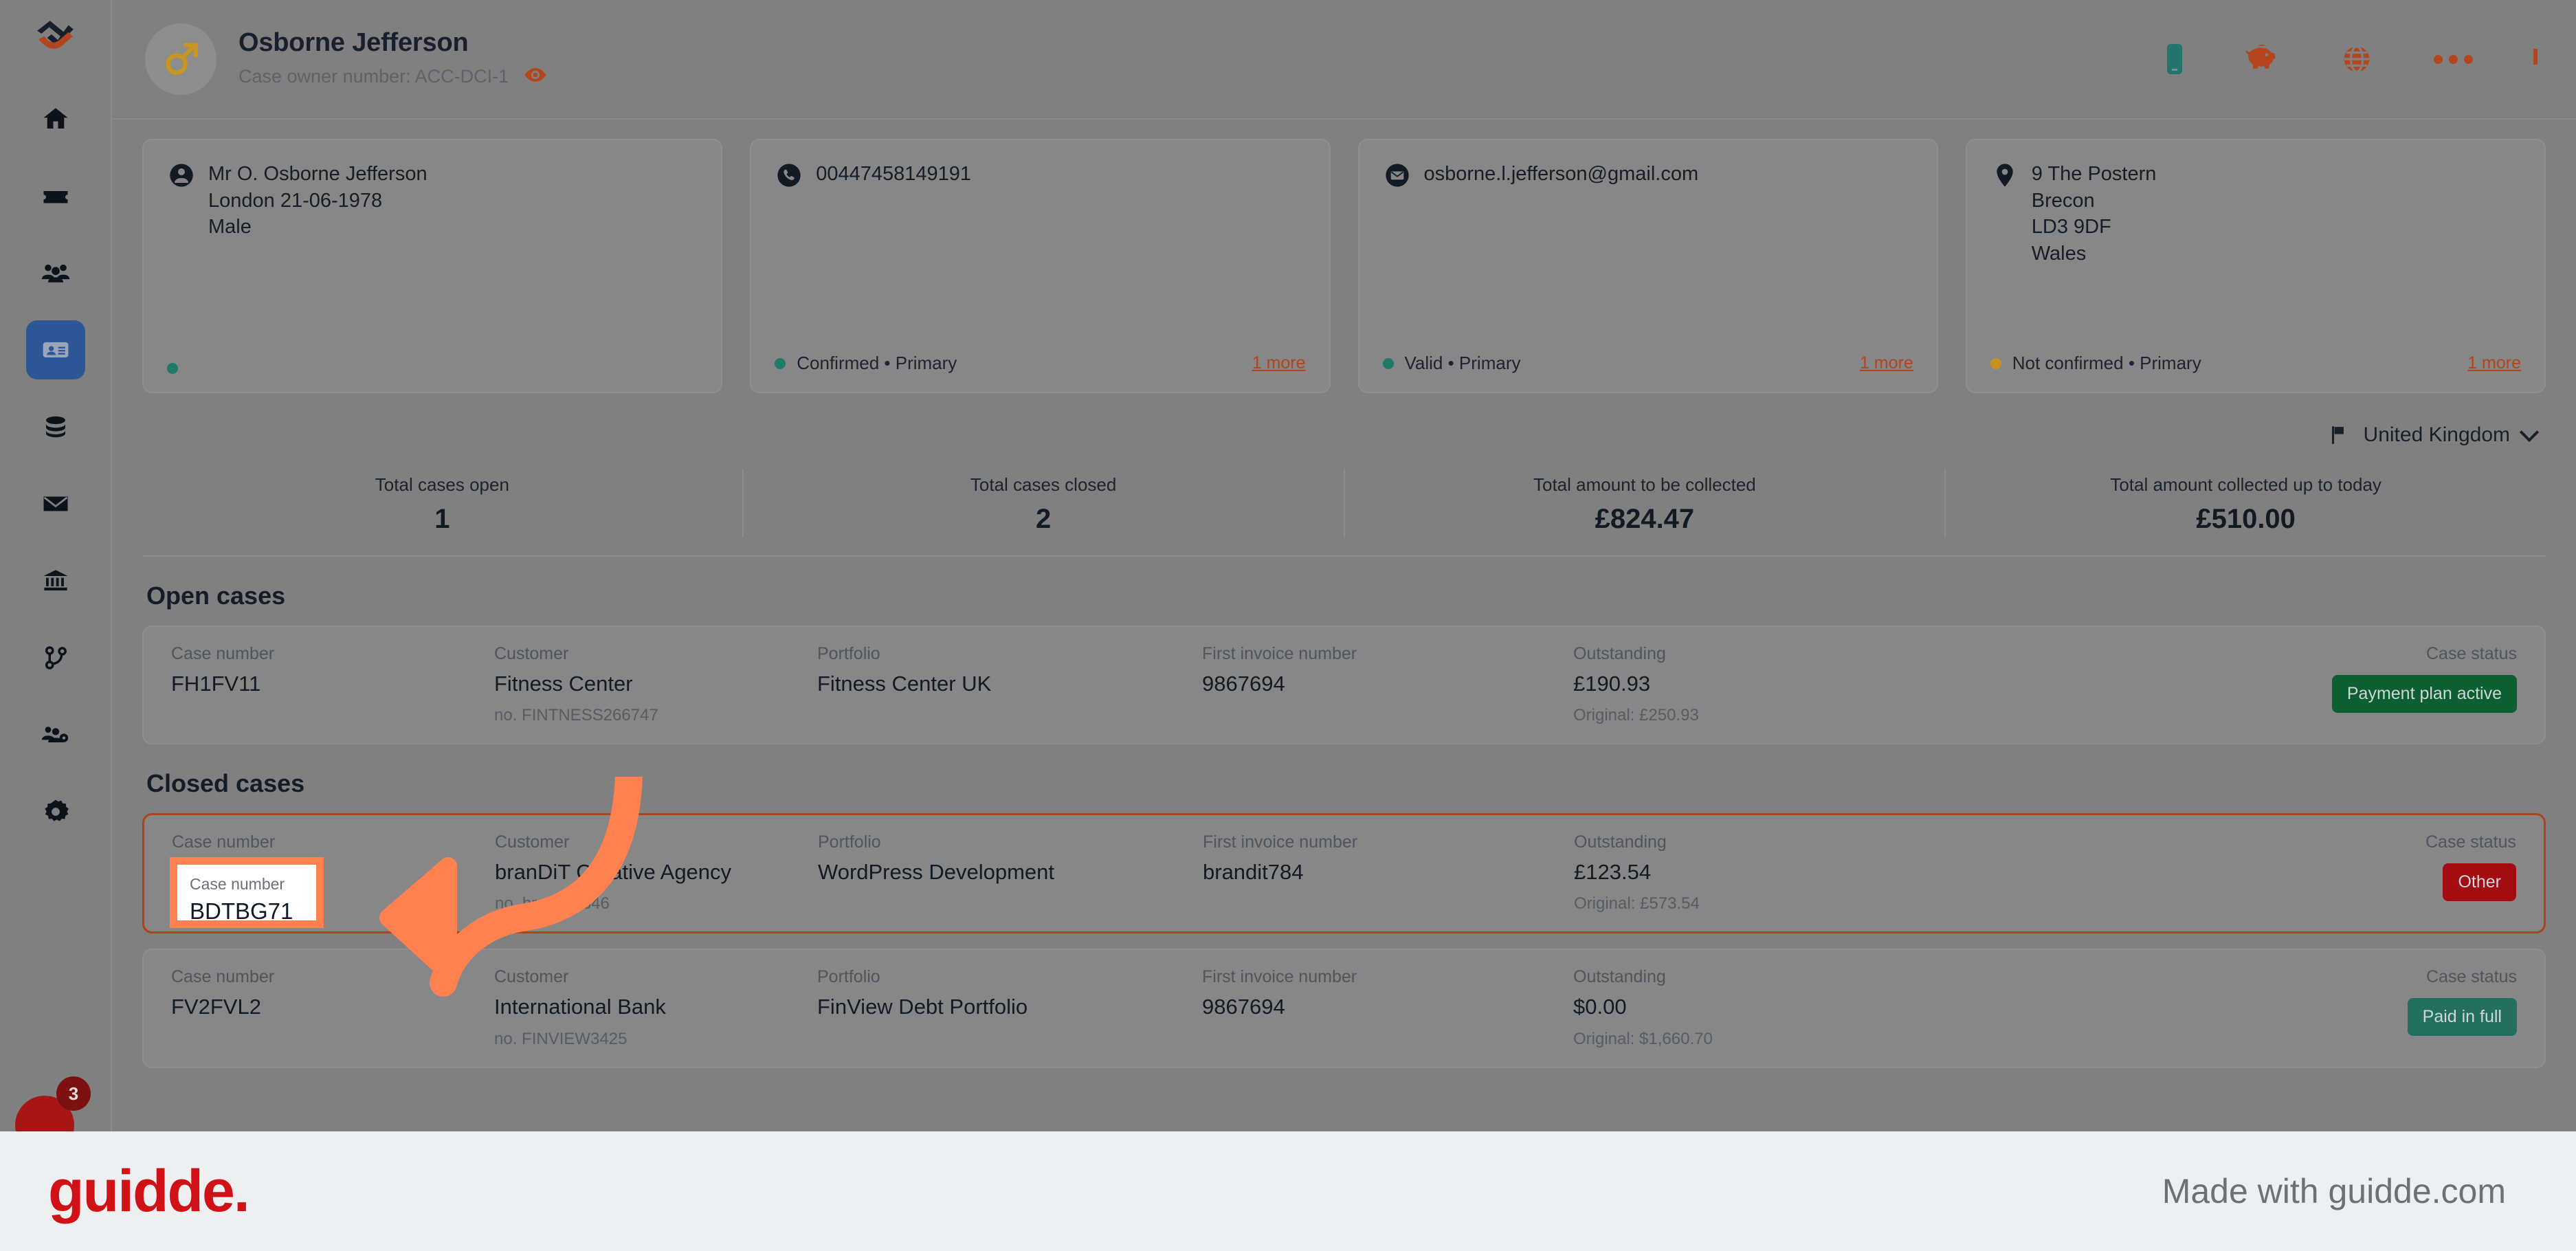 The width and height of the screenshot is (2576, 1251). What do you see at coordinates (2334, 1191) in the screenshot?
I see `guidde-made-with: Made with guidde.com` at bounding box center [2334, 1191].